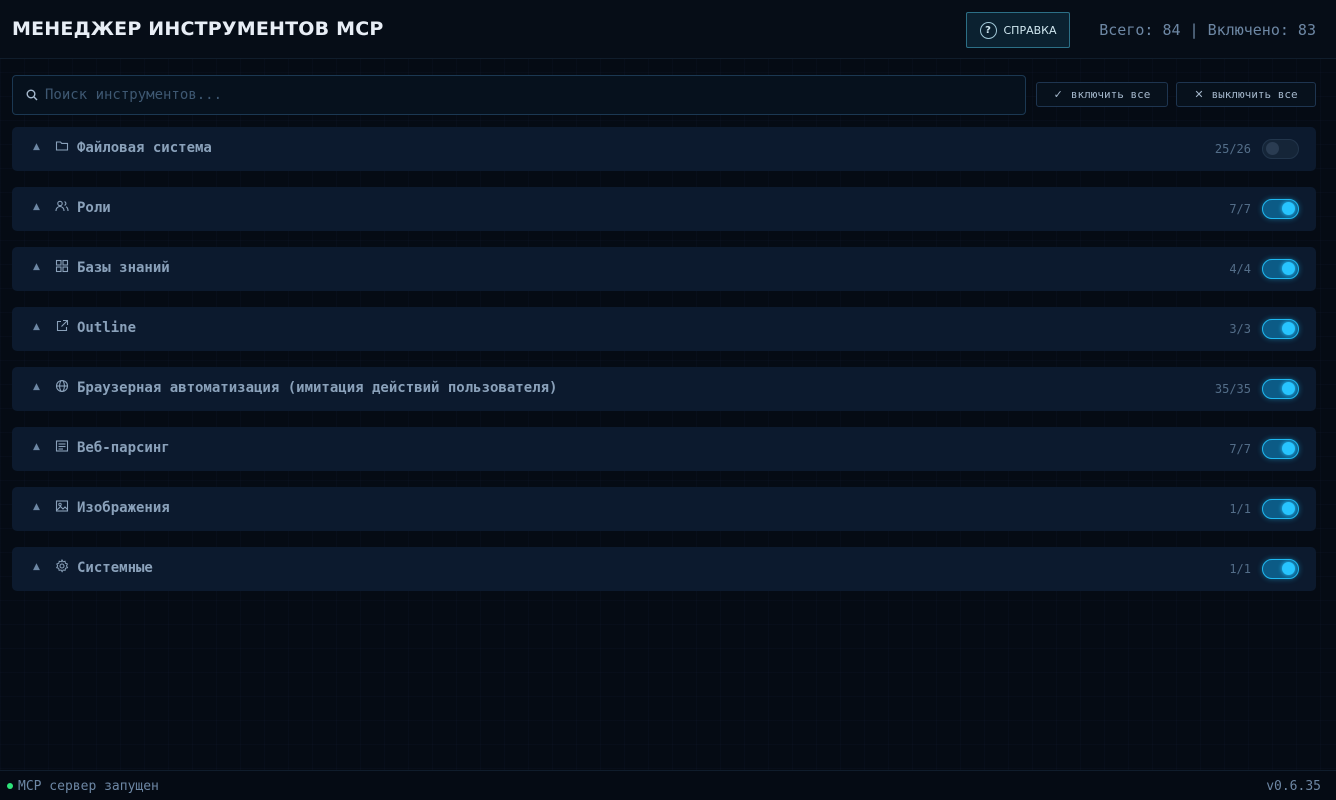  Describe the element at coordinates (94, 208) in the screenshot. I see `category-label: Роли` at that location.